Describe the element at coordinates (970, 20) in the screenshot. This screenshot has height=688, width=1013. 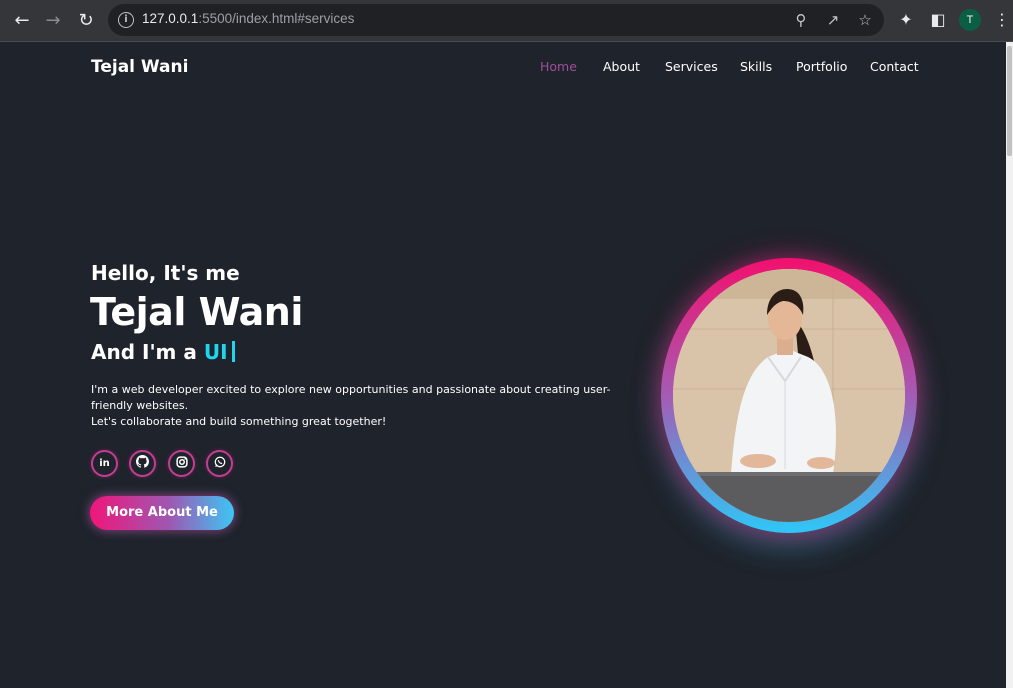
I see `profile-avatar: T` at that location.